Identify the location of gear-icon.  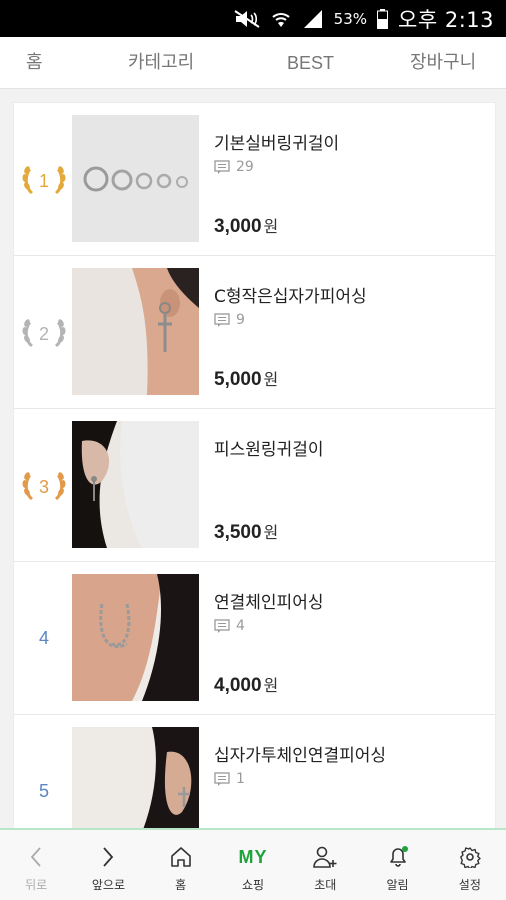
(470, 857).